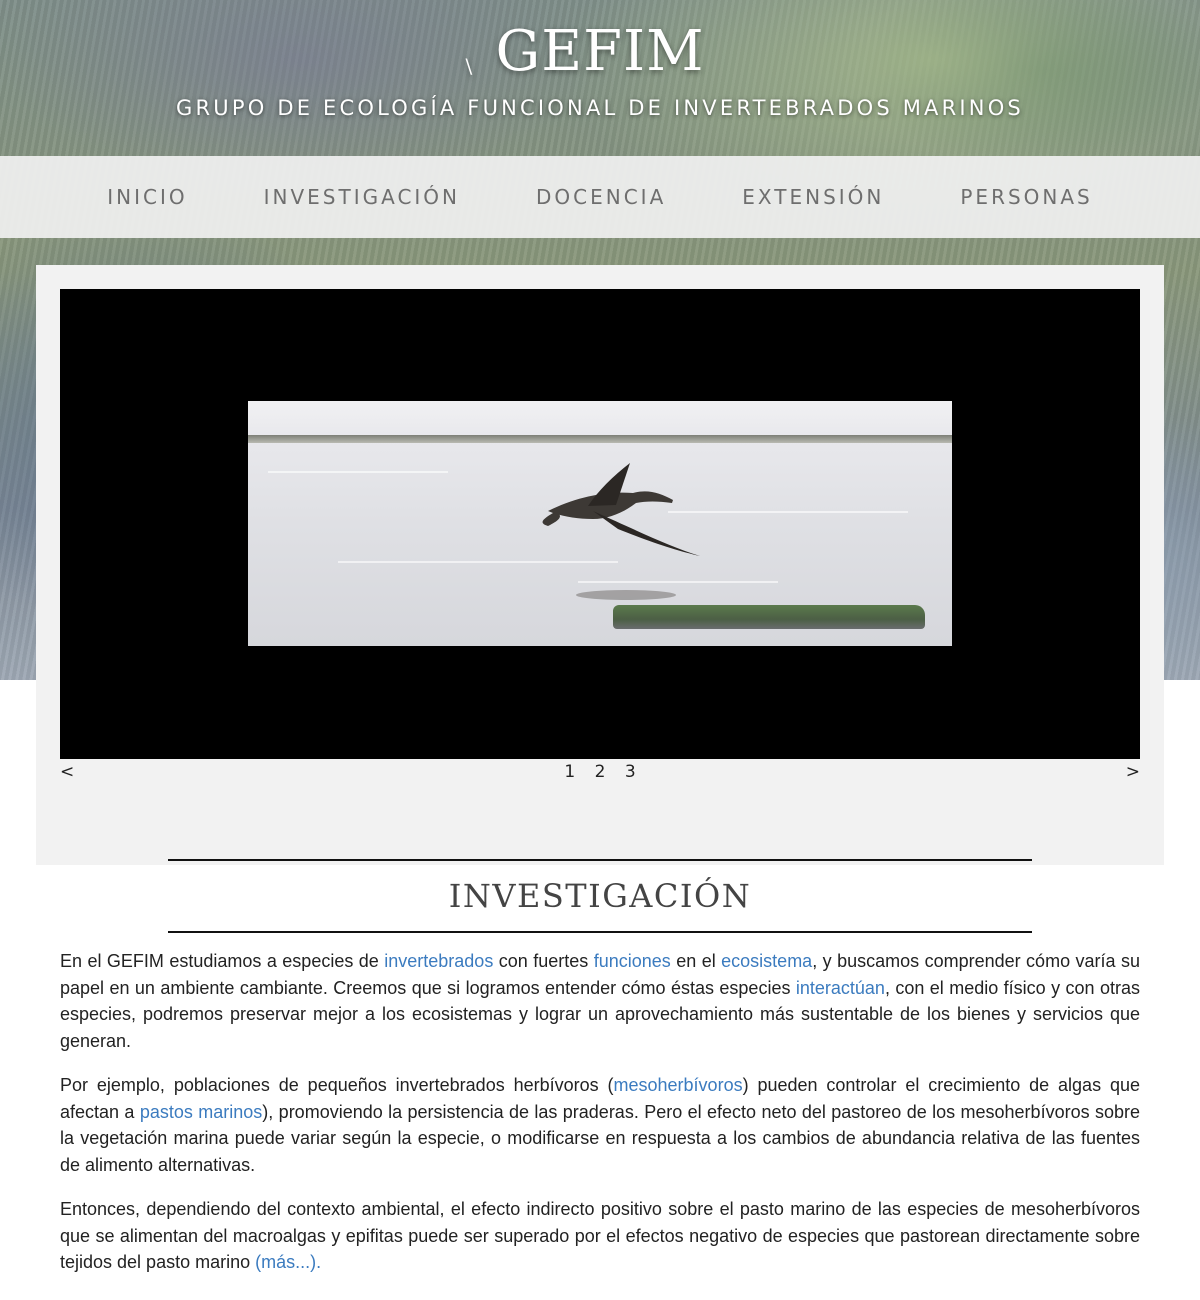  What do you see at coordinates (543, 961) in the screenshot?
I see `paragraph-text: con fuertes` at bounding box center [543, 961].